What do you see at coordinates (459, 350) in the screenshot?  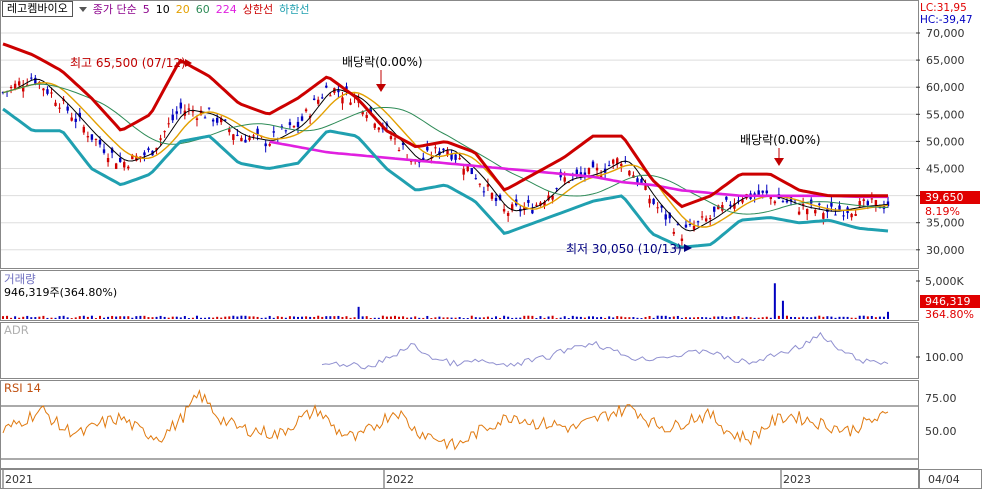 I see `adr-panel-frame` at bounding box center [459, 350].